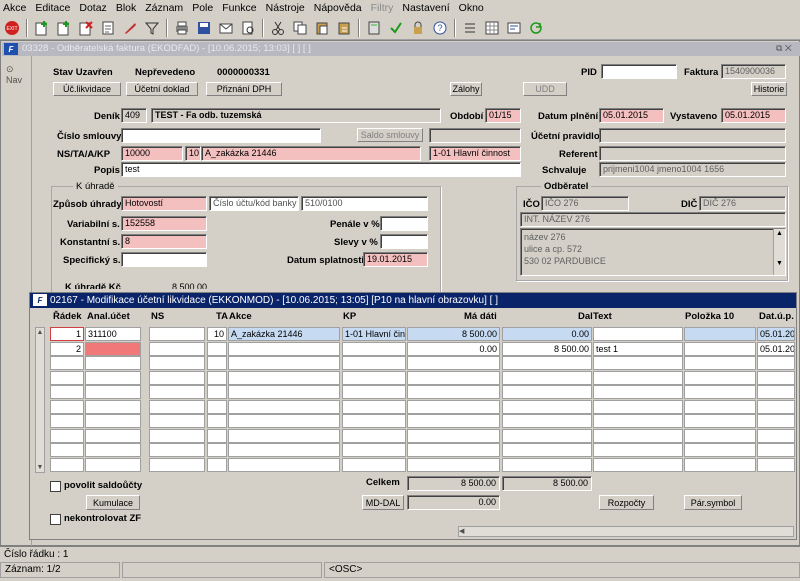 This screenshot has width=800, height=581. What do you see at coordinates (638, 348) in the screenshot?
I see `grid-cell-text: test 1` at bounding box center [638, 348].